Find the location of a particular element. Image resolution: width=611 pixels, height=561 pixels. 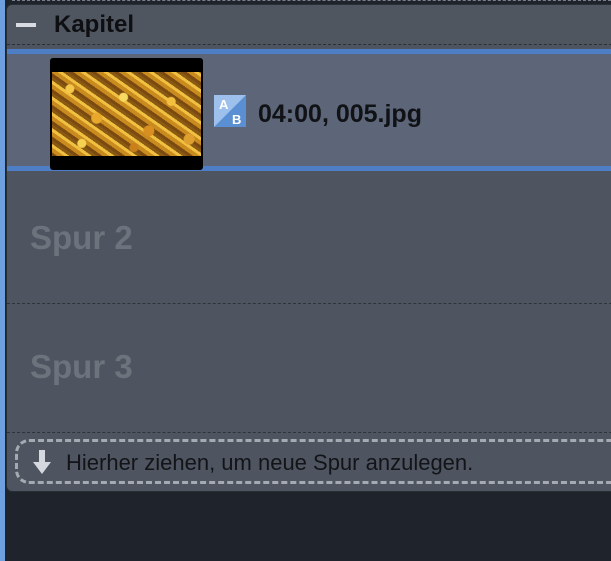

new-track-drop-zone: Hierher ziehen, um neue Spur anzulegen. is located at coordinates (313, 461).